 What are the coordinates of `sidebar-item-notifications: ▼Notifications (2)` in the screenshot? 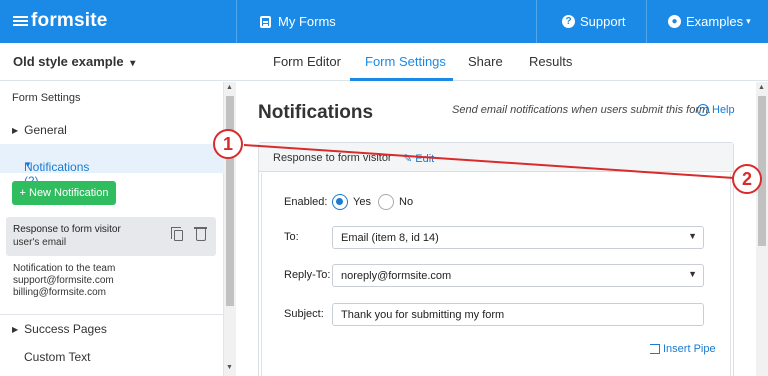 It's located at (112, 166).